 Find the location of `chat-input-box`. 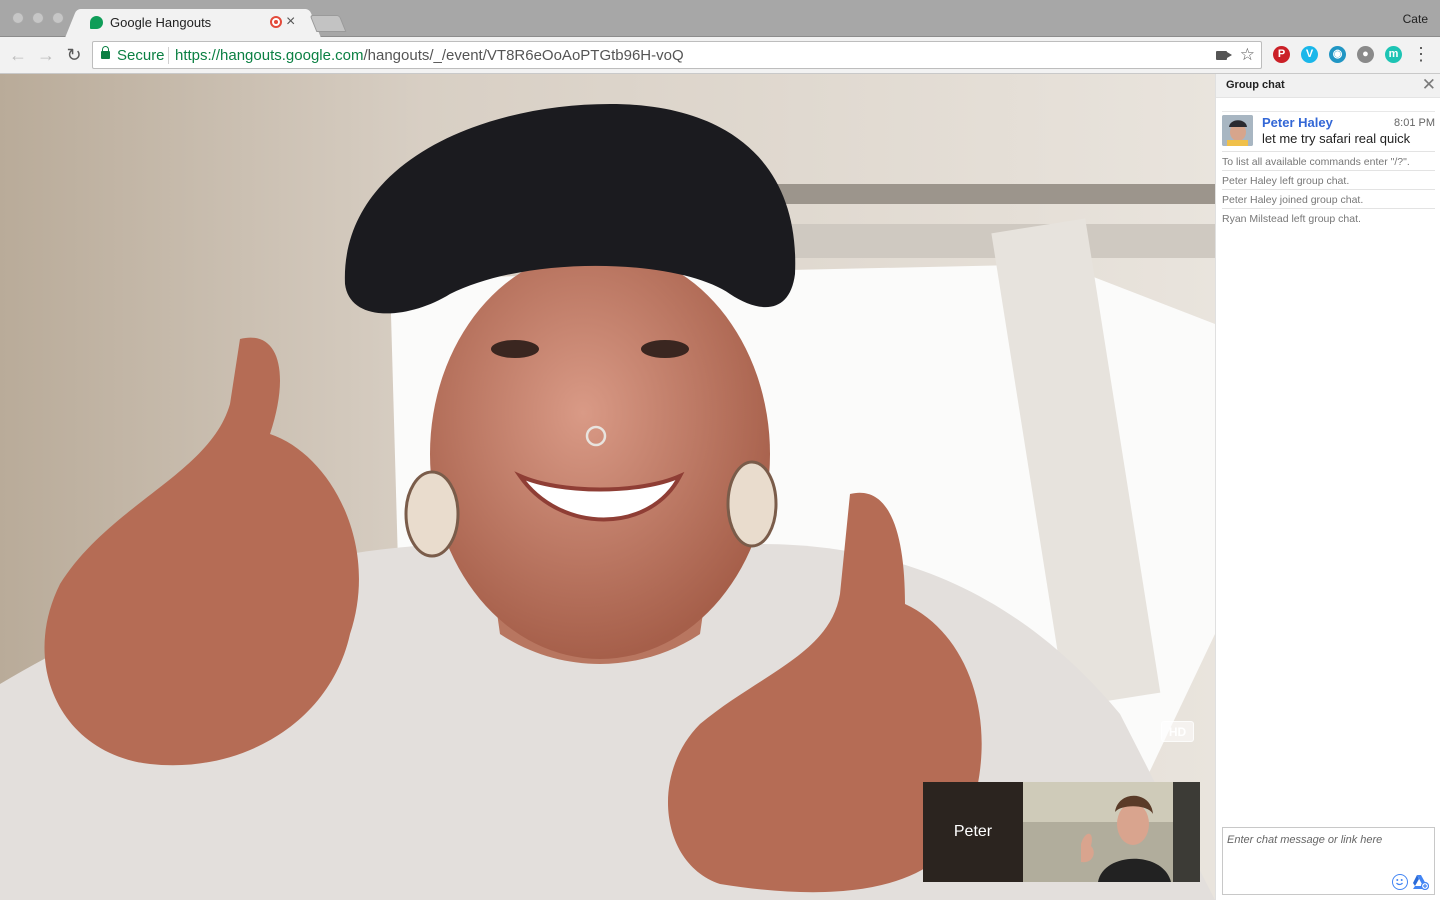

chat-input-box is located at coordinates (1328, 861).